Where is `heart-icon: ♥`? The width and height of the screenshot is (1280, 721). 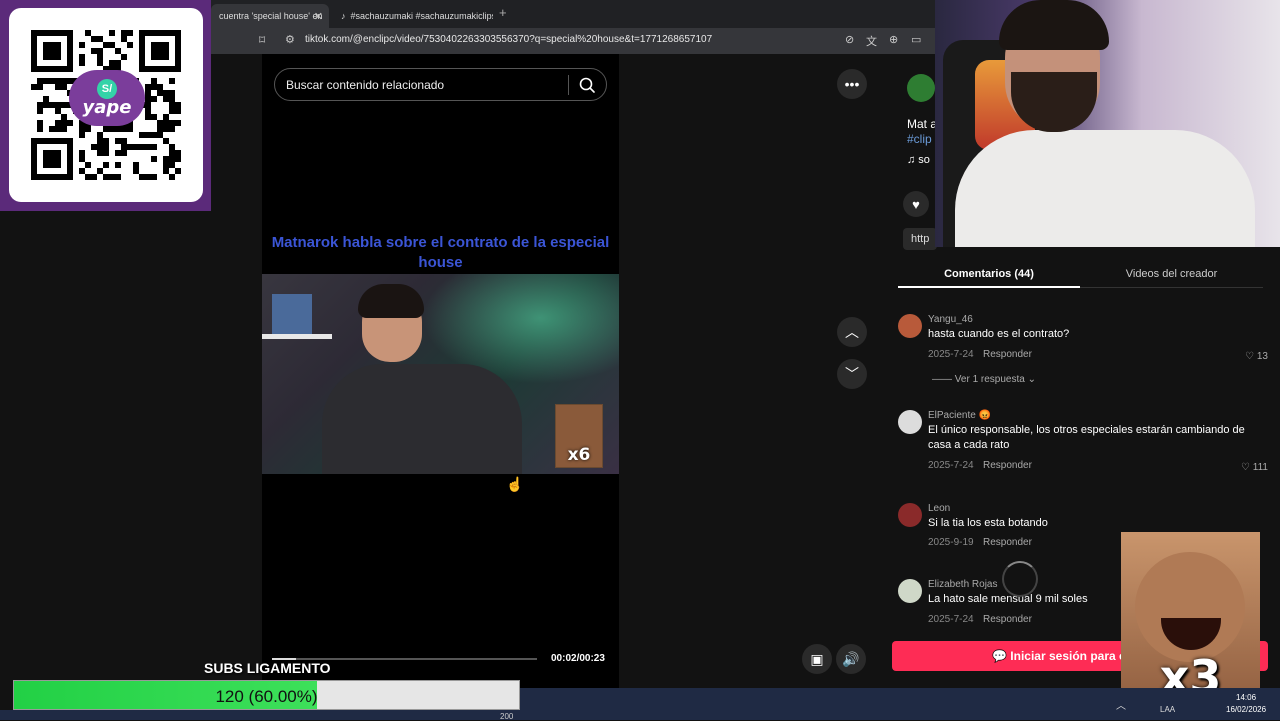
heart-icon: ♥ is located at coordinates (916, 204).